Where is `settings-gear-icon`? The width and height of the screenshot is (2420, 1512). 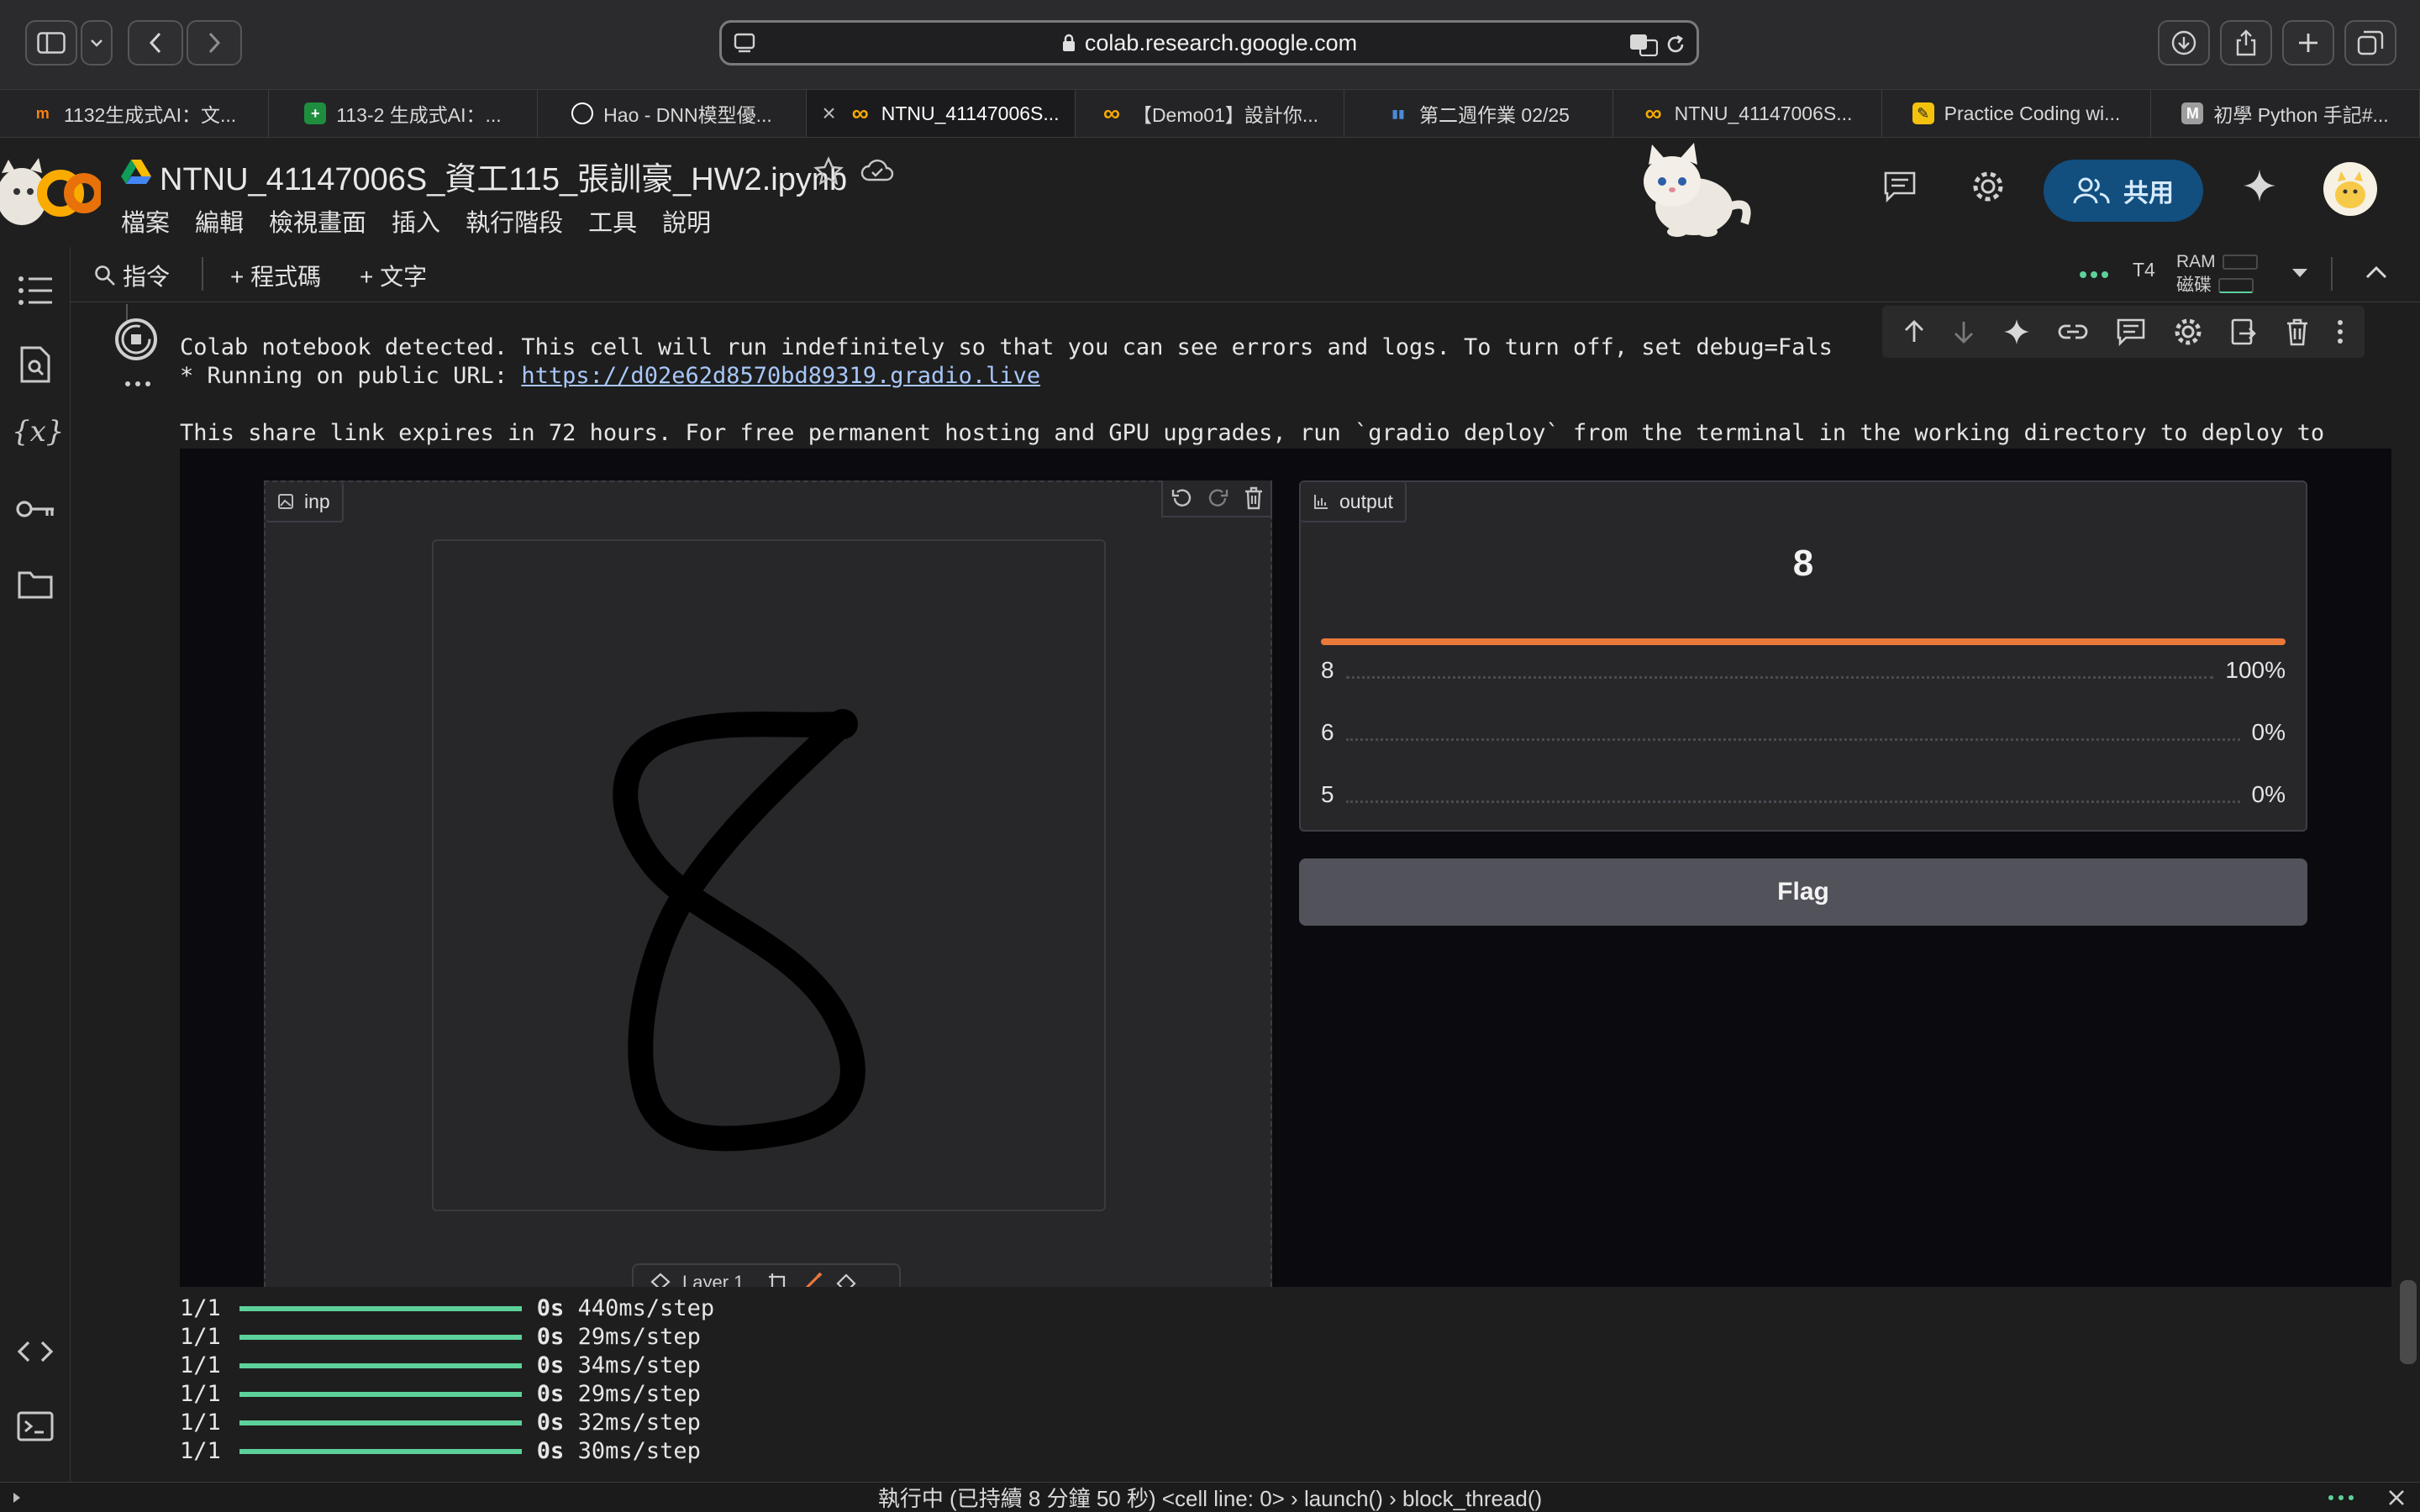
settings-gear-icon is located at coordinates (1988, 186).